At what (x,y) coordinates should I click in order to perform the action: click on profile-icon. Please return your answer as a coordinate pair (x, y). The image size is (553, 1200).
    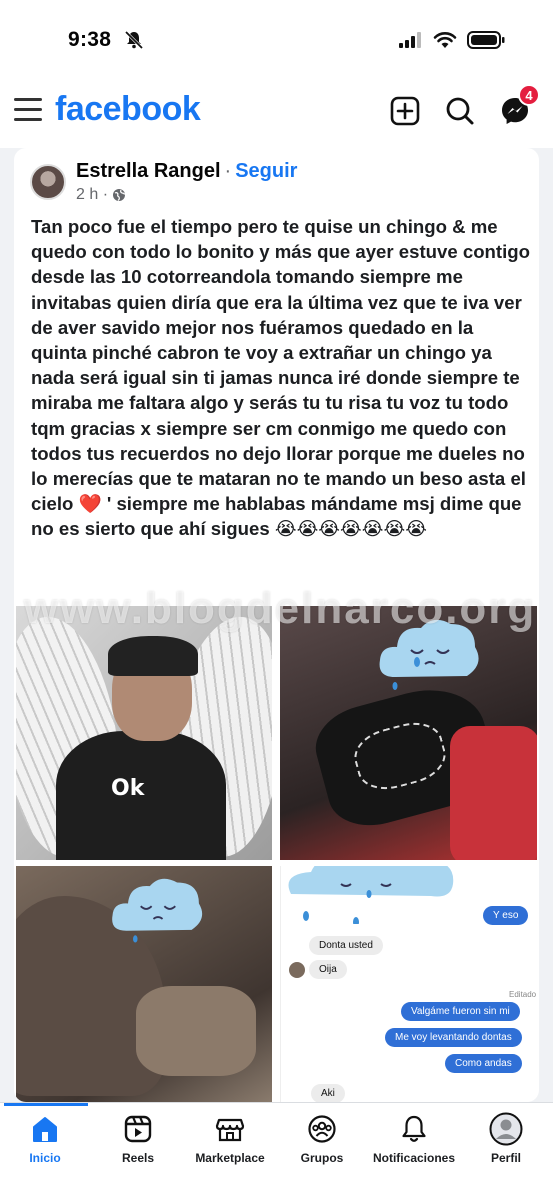
    Looking at the image, I should click on (506, 1129).